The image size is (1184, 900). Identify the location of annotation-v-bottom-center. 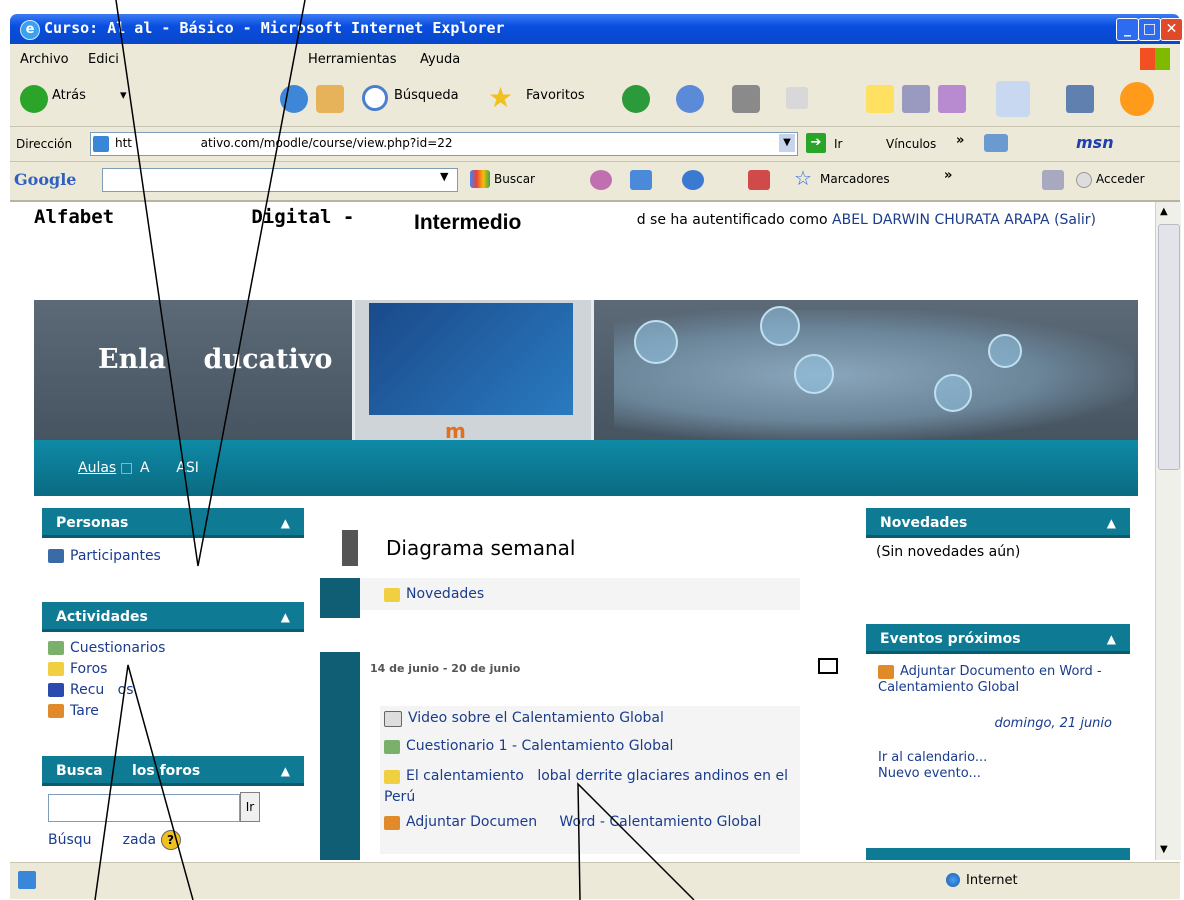
(636, 841).